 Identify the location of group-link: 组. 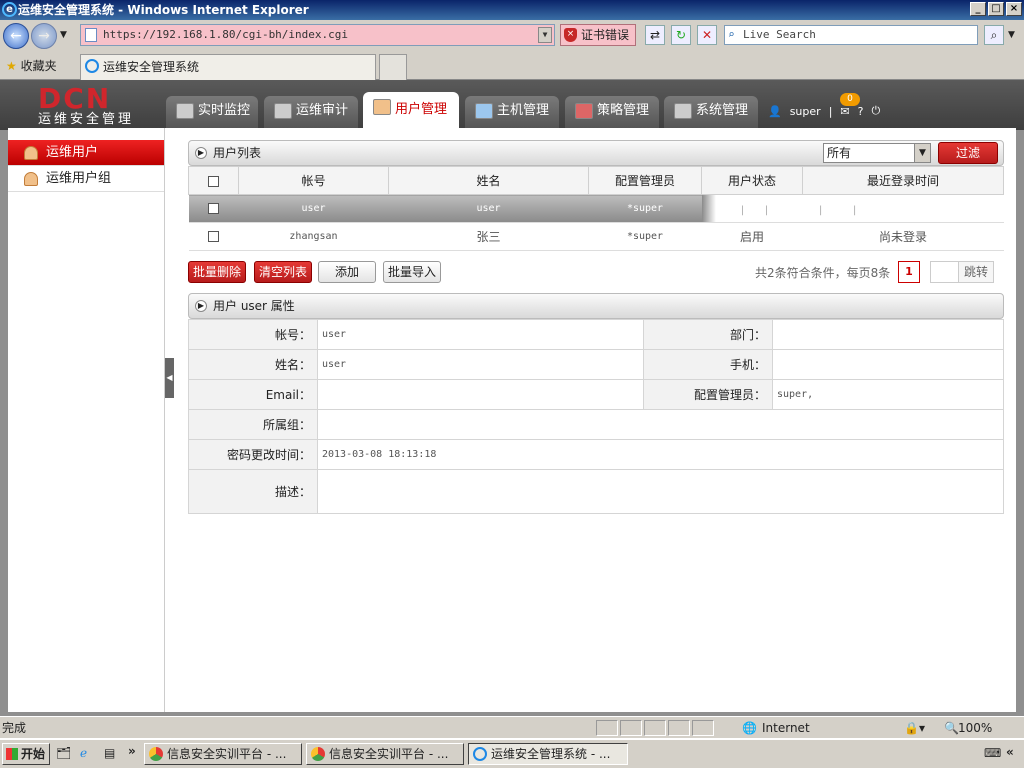
(755, 210).